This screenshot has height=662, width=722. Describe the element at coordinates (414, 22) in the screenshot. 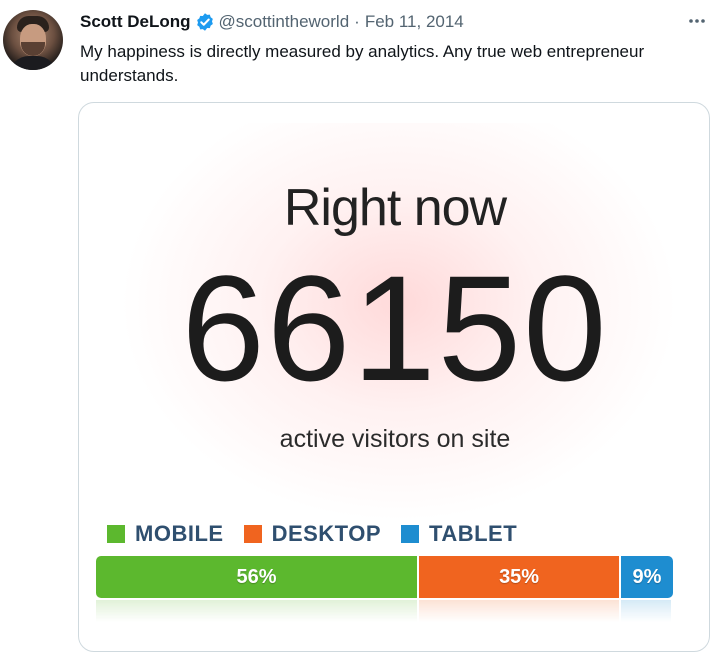

I see `tweet-date: Feb 11, 2014` at that location.